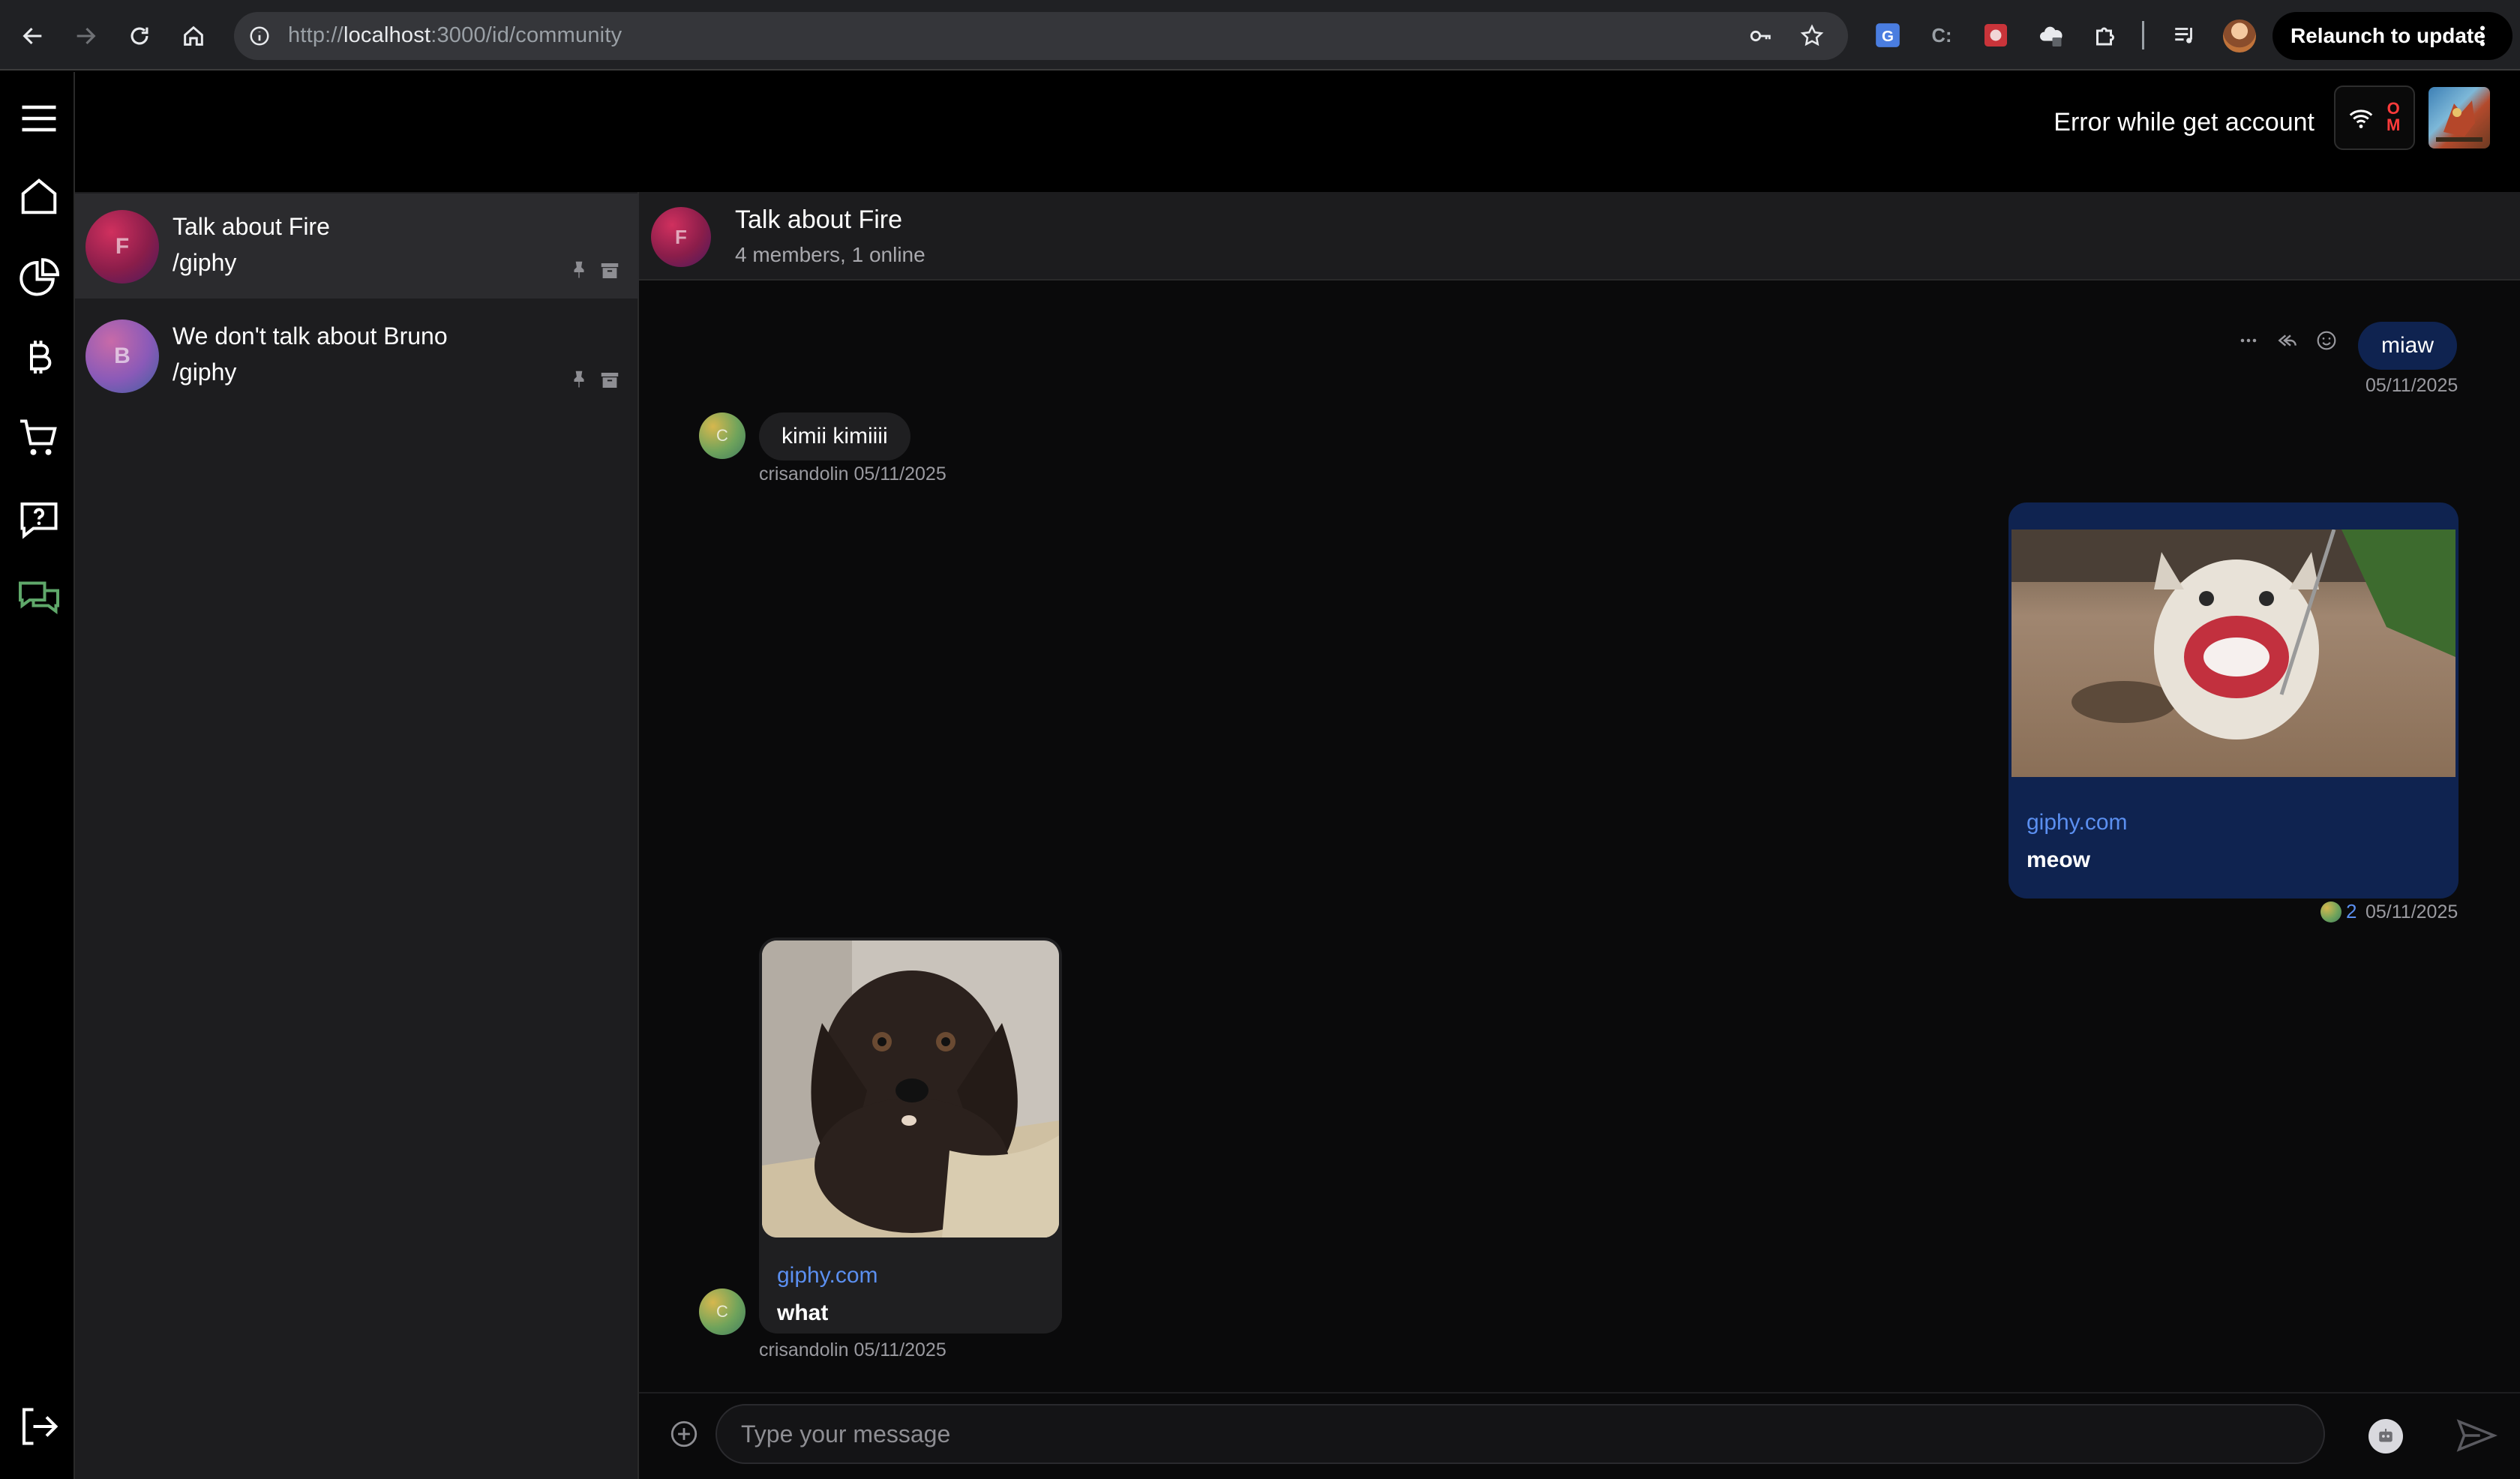  Describe the element at coordinates (251, 226) in the screenshot. I see `channel-name: Talk about Fire` at that location.